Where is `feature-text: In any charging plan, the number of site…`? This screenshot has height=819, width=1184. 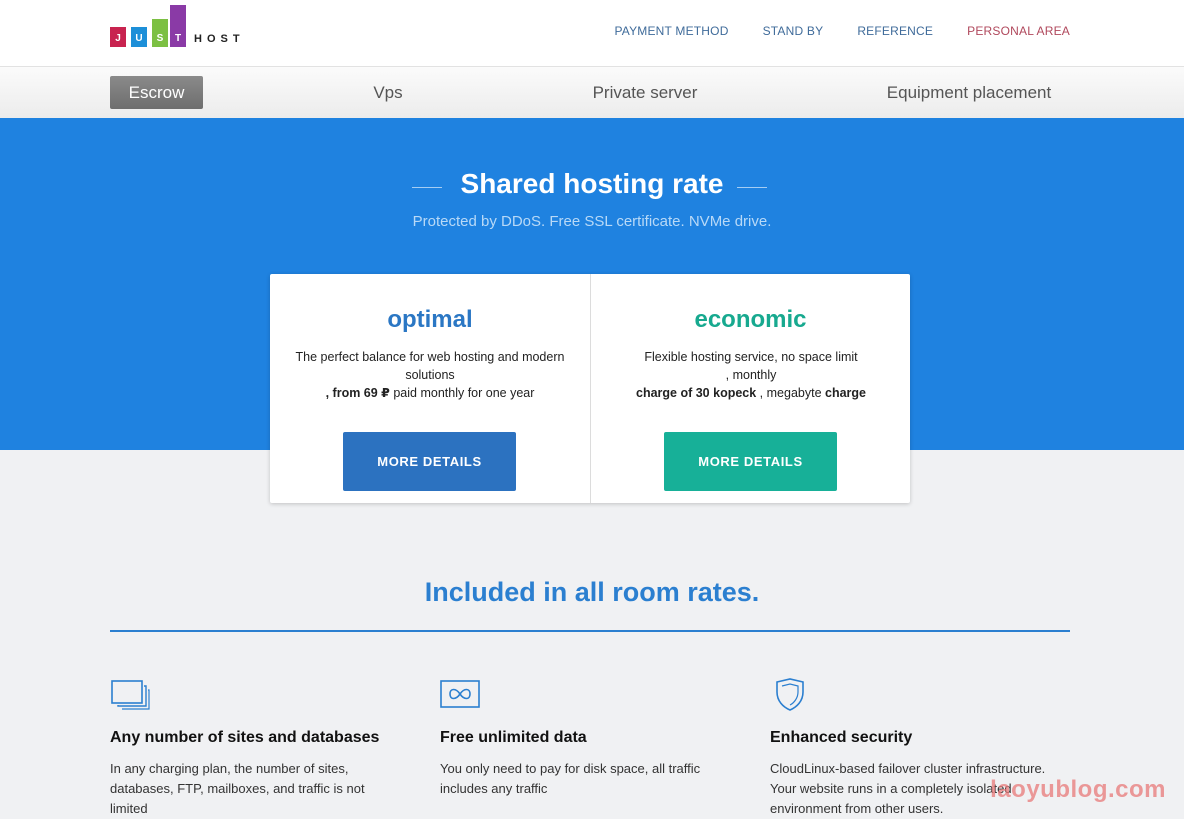
feature-text: In any charging plan, the number of site… is located at coordinates (237, 788).